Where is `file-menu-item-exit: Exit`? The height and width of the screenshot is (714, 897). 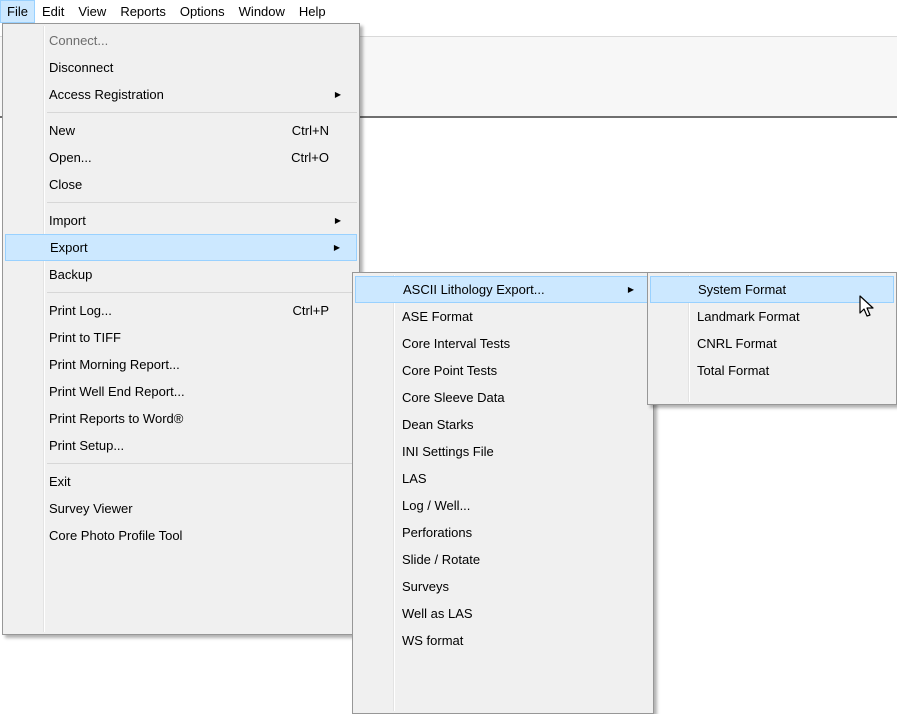
file-menu-item-exit: Exit is located at coordinates (181, 481).